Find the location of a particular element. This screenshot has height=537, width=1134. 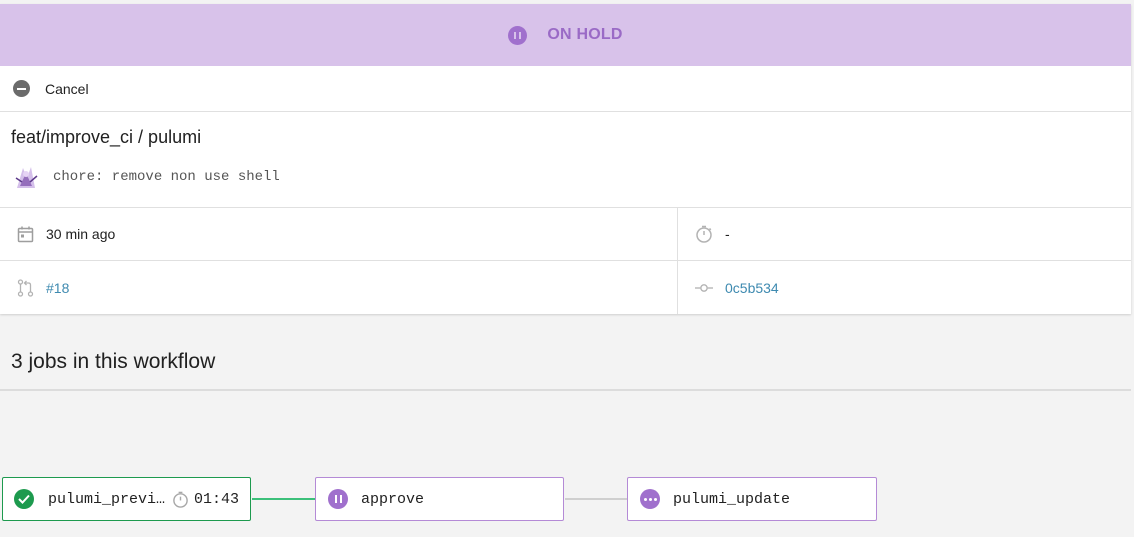

job-name: pulumi_update is located at coordinates (732, 499).